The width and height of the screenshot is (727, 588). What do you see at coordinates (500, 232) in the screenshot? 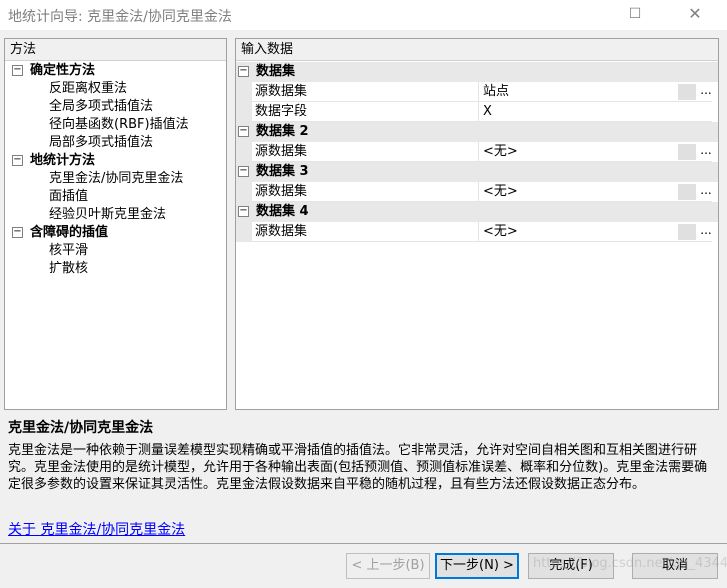
I see `dataset-4-source-value: <无>` at bounding box center [500, 232].